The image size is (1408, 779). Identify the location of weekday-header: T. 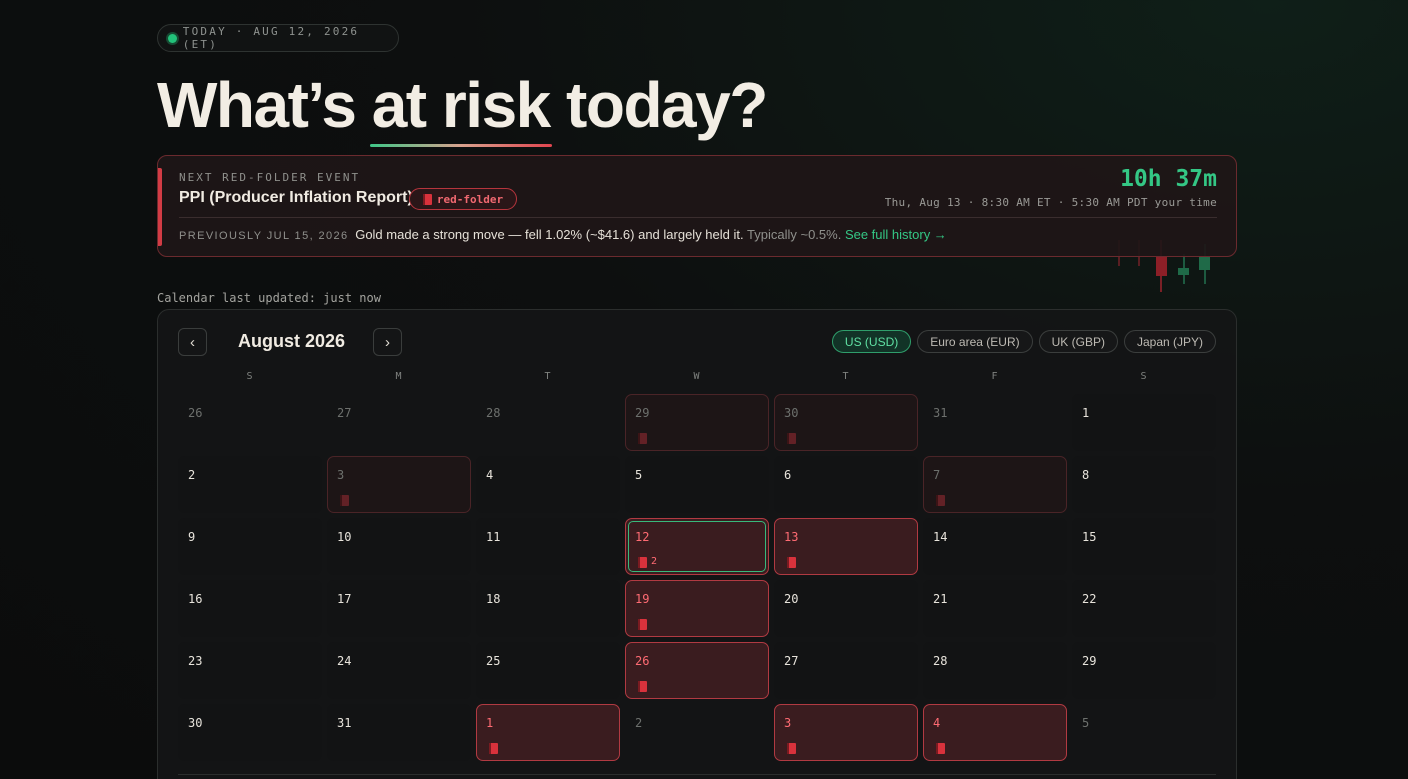
(548, 376).